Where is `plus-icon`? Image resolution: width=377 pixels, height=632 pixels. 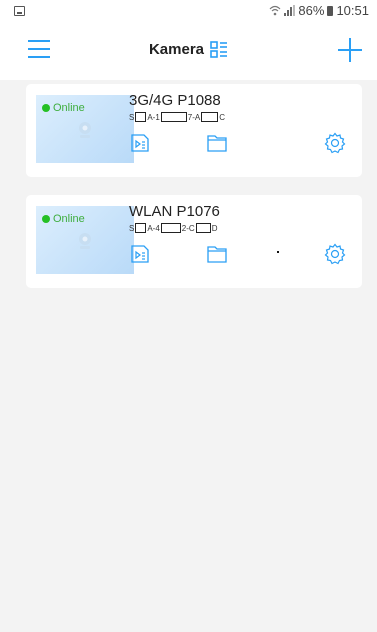 plus-icon is located at coordinates (350, 50).